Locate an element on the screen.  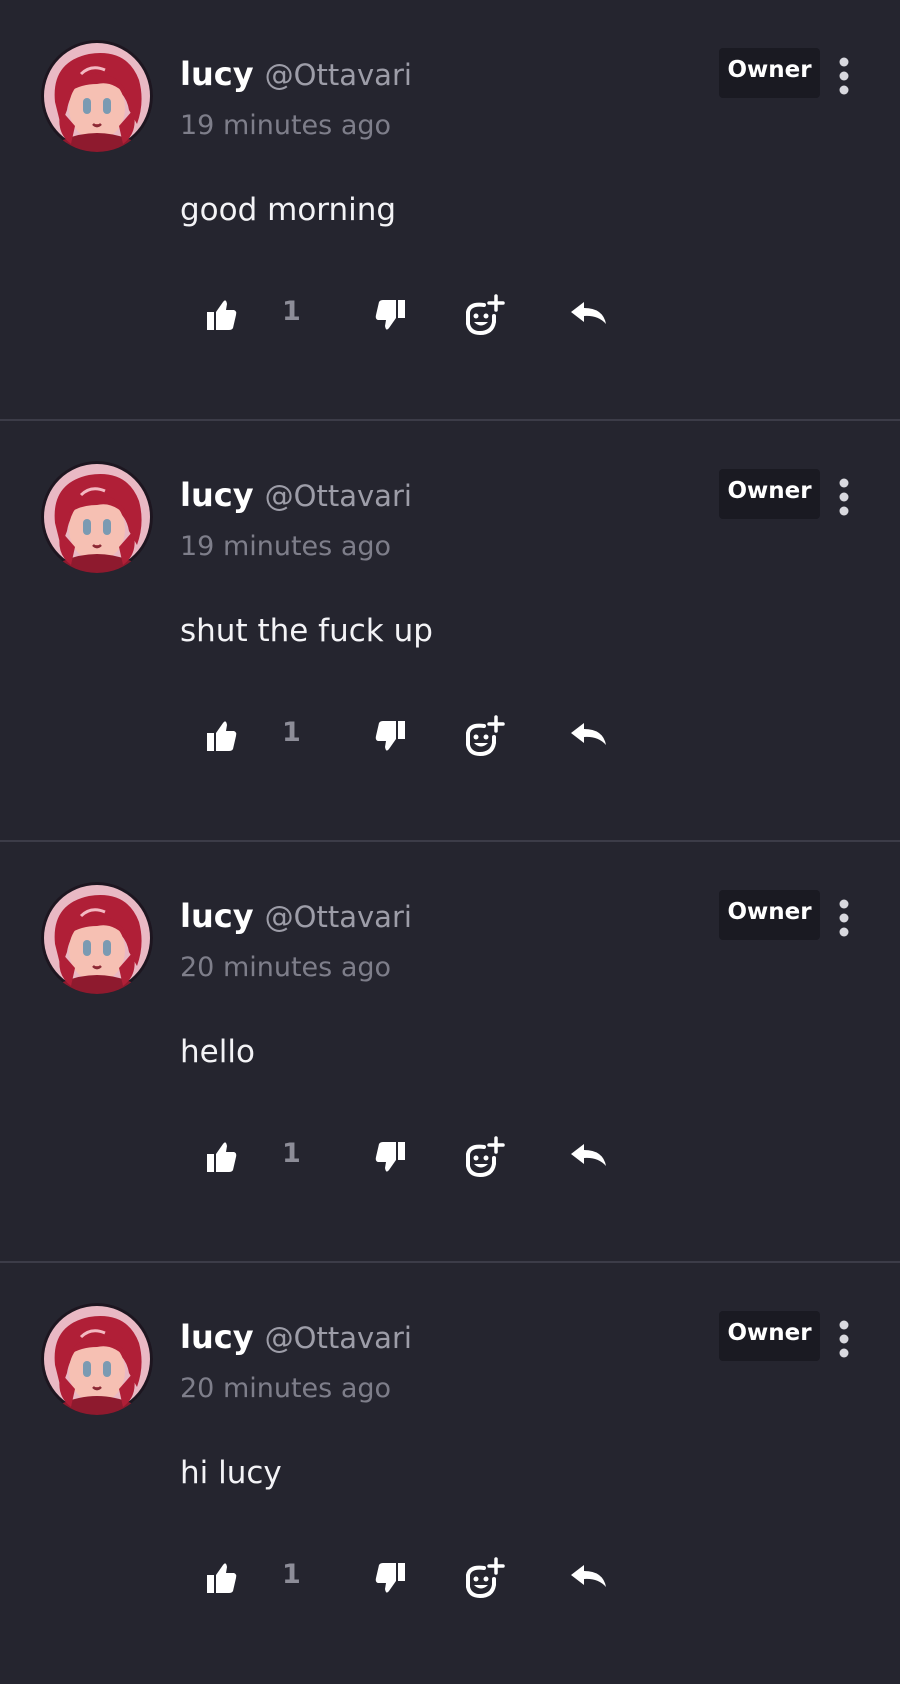
comment-text: shut the fuck up is located at coordinates (306, 631).